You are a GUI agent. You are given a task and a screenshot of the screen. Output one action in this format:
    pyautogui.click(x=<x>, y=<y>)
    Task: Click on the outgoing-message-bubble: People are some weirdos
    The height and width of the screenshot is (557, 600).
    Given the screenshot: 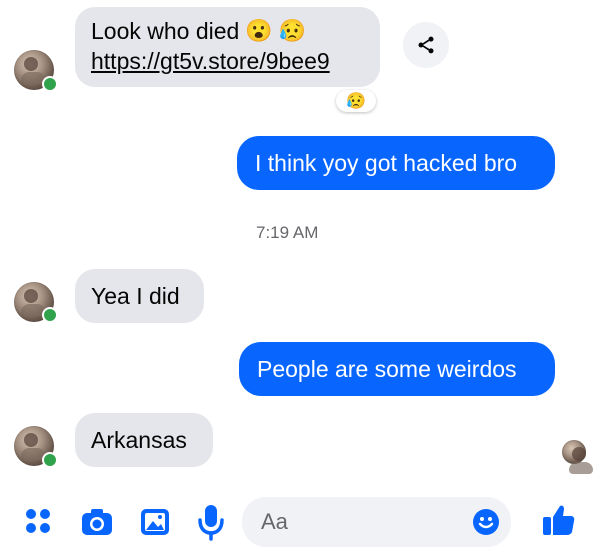 What is the action you would take?
    pyautogui.click(x=397, y=369)
    